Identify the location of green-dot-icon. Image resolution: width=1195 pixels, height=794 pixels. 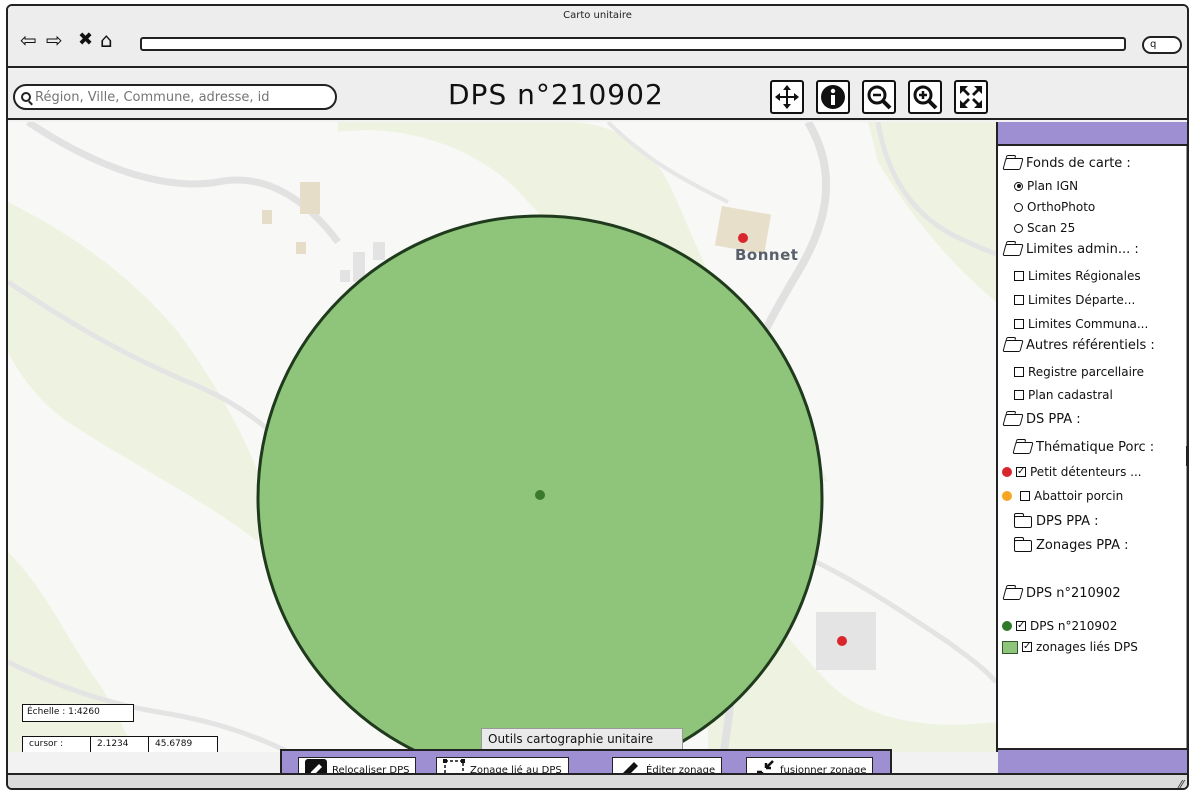
(1007, 626).